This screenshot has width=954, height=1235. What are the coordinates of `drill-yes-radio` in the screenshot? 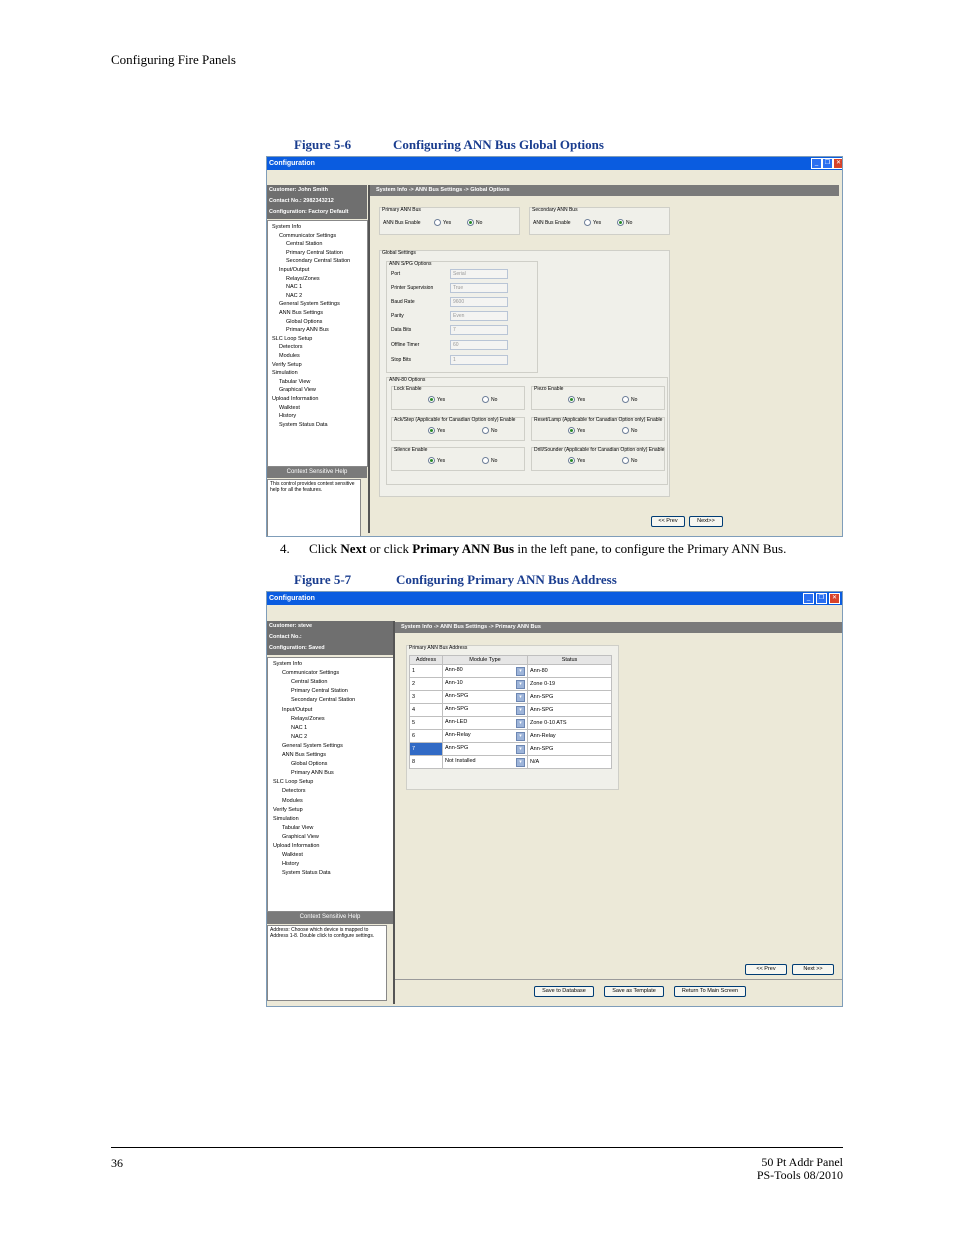 It's located at (571, 460).